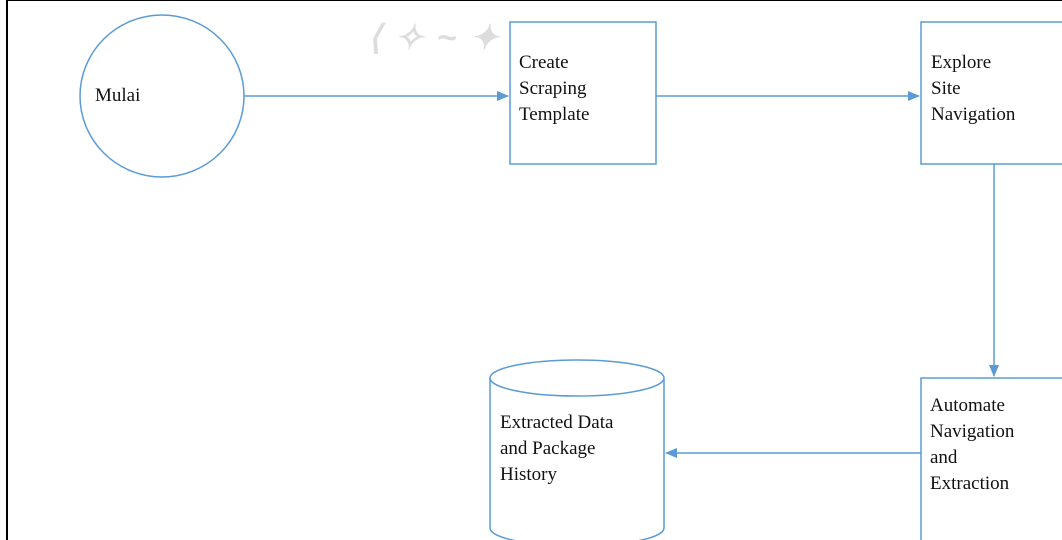 Image resolution: width=1062 pixels, height=540 pixels. What do you see at coordinates (961, 62) in the screenshot?
I see `label-line: Explore` at bounding box center [961, 62].